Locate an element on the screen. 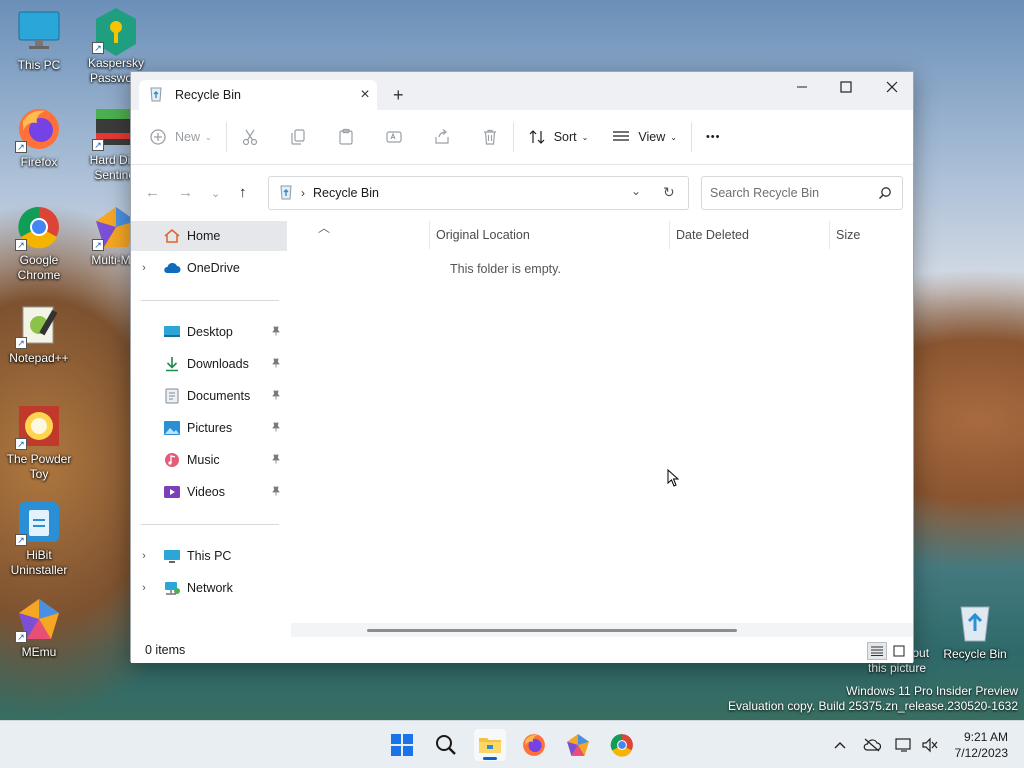  delete-button is located at coordinates (490, 137).